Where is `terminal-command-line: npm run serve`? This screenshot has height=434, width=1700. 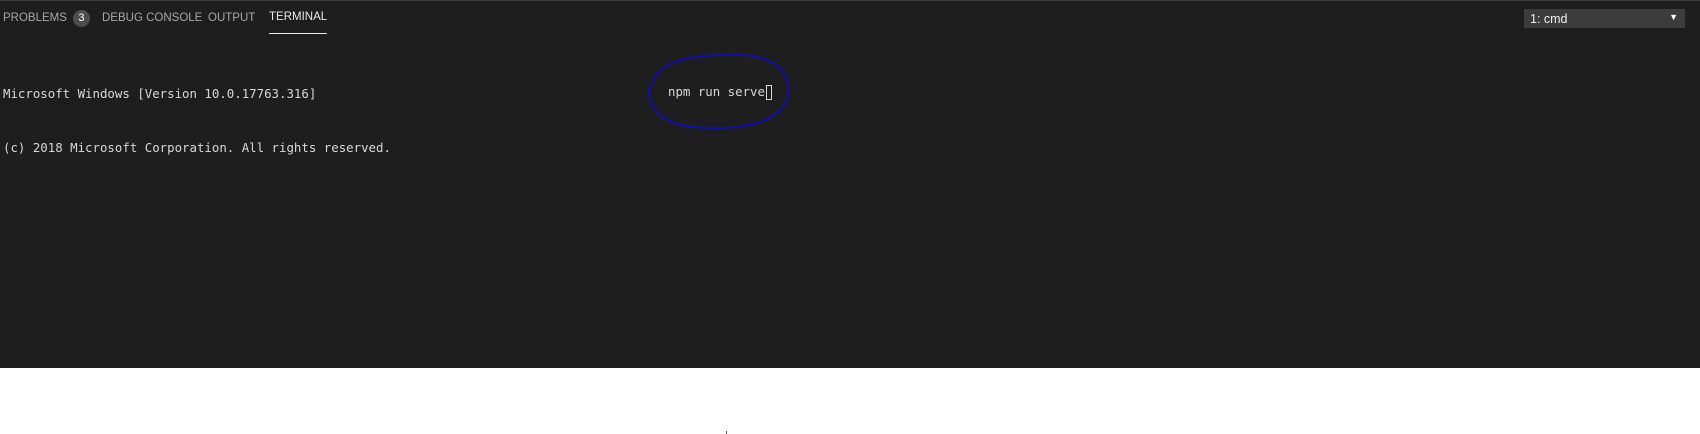 terminal-command-line: npm run serve is located at coordinates (720, 92).